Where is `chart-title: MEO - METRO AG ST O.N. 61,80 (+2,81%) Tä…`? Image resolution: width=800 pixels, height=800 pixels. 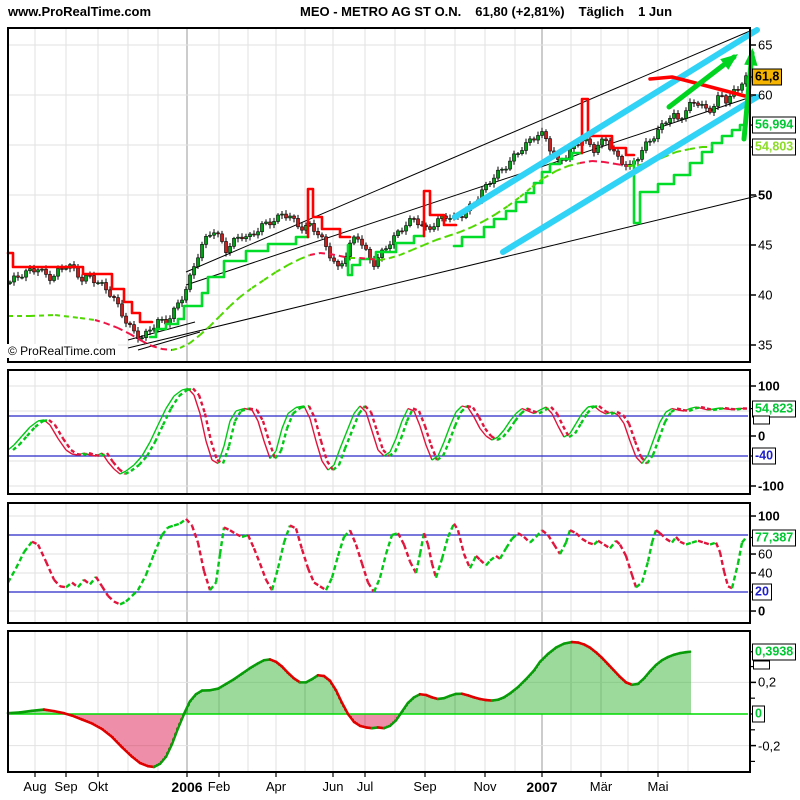 chart-title: MEO - METRO AG ST O.N. 61,80 (+2,81%) Tä… is located at coordinates (493, 11).